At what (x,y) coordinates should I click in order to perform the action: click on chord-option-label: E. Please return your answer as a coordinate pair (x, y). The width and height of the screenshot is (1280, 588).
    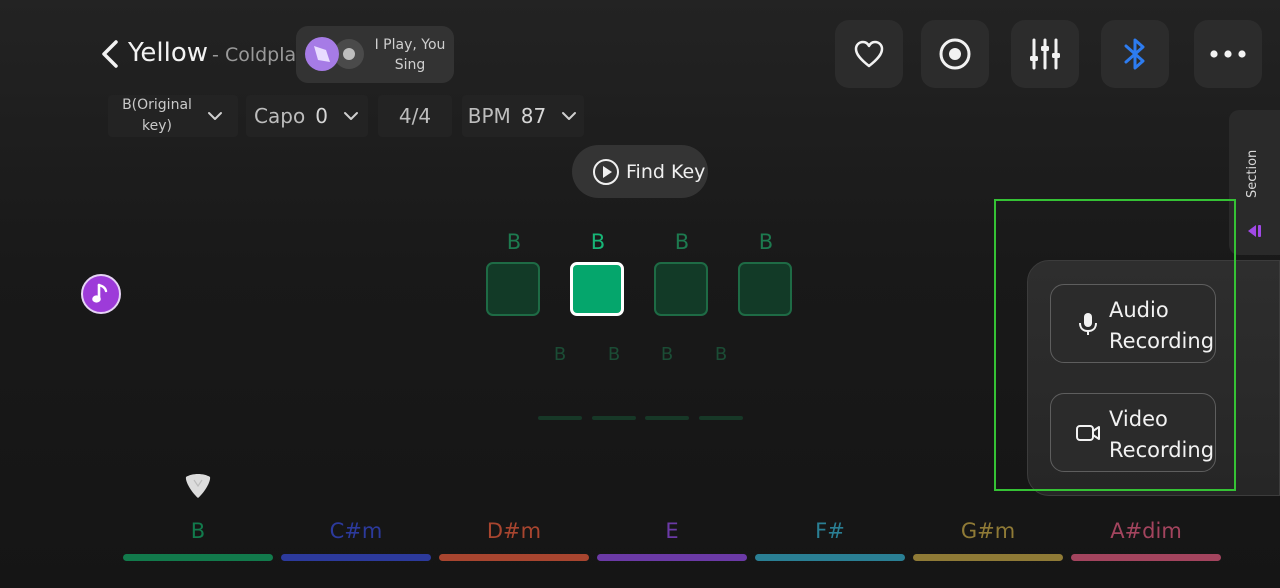
    Looking at the image, I should click on (672, 531).